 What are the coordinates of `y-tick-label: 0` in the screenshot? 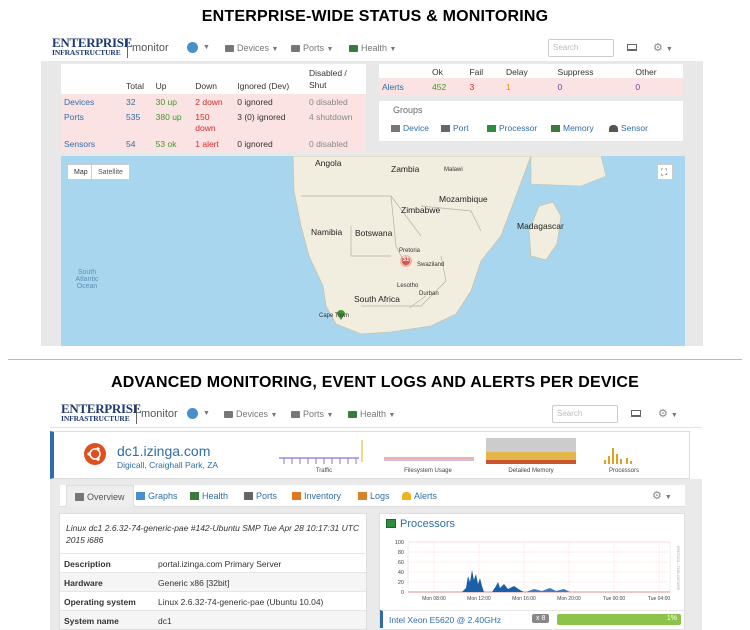 It's located at (402, 593).